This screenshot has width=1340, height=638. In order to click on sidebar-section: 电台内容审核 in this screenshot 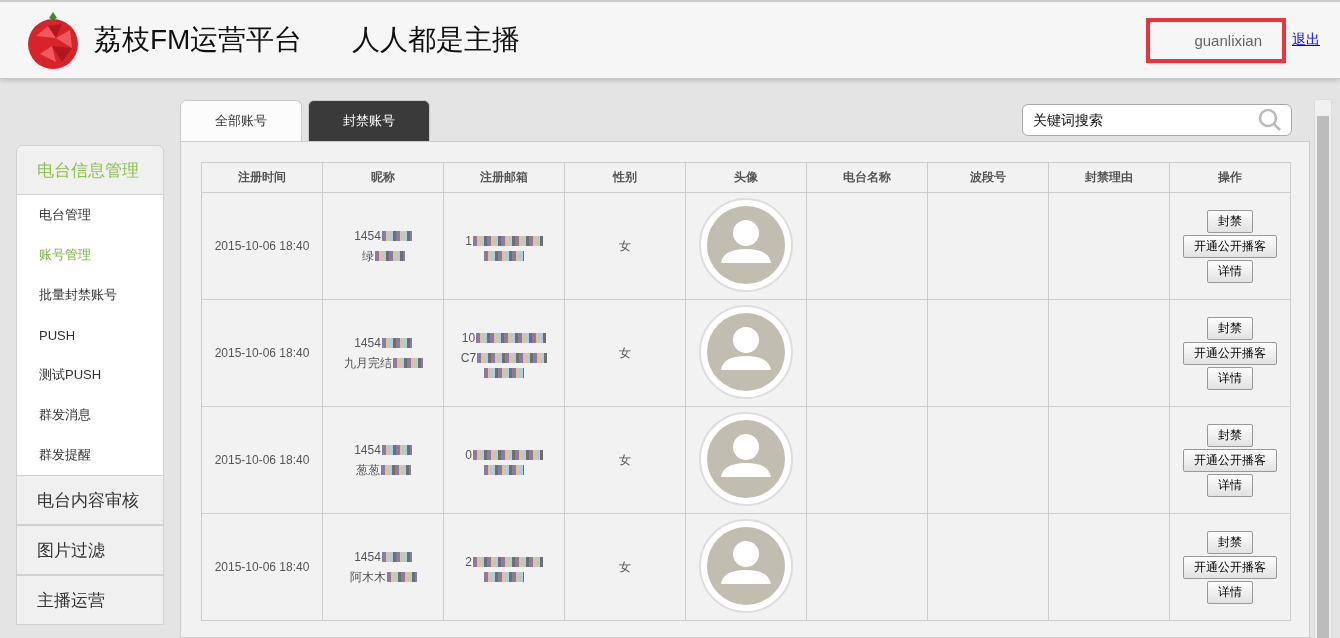, I will do `click(90, 500)`.